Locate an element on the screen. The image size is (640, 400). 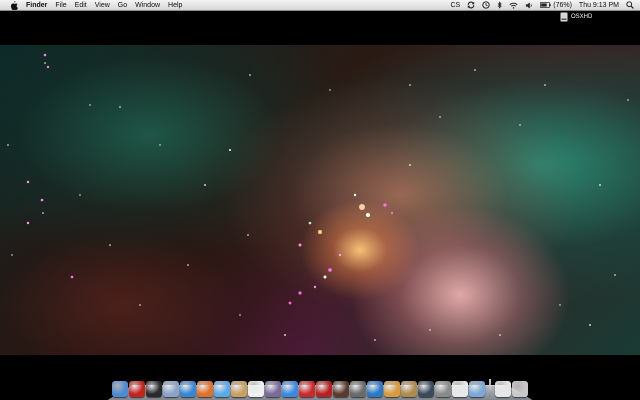
wifi-icon is located at coordinates (513, 5).